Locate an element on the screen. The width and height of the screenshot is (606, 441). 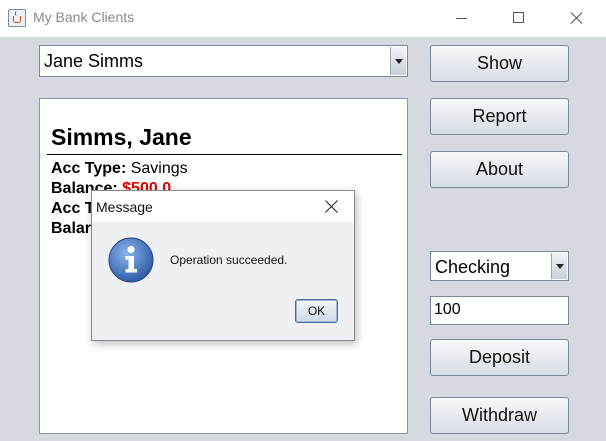
message-dialog: Message Operation succeeded. OK is located at coordinates (223, 265).